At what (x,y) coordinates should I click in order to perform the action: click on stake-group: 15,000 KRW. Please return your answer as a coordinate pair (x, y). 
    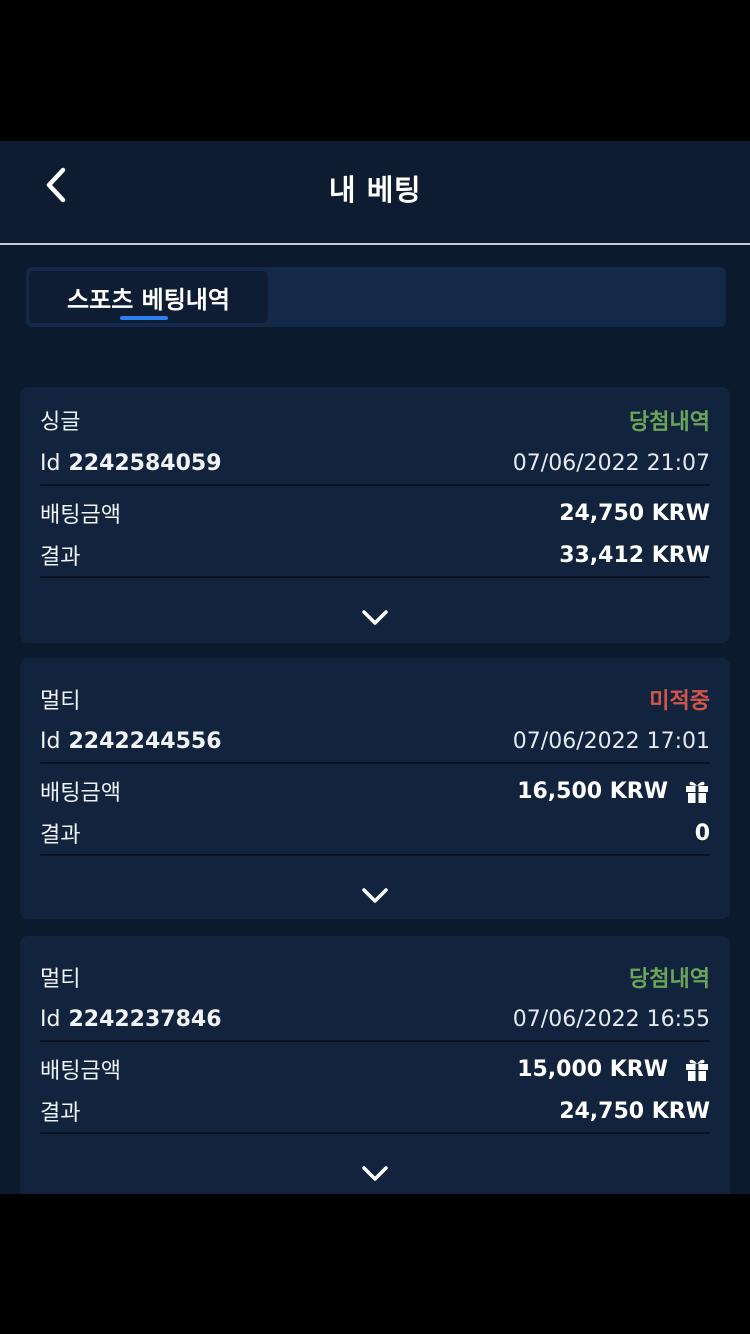
    Looking at the image, I should click on (613, 1069).